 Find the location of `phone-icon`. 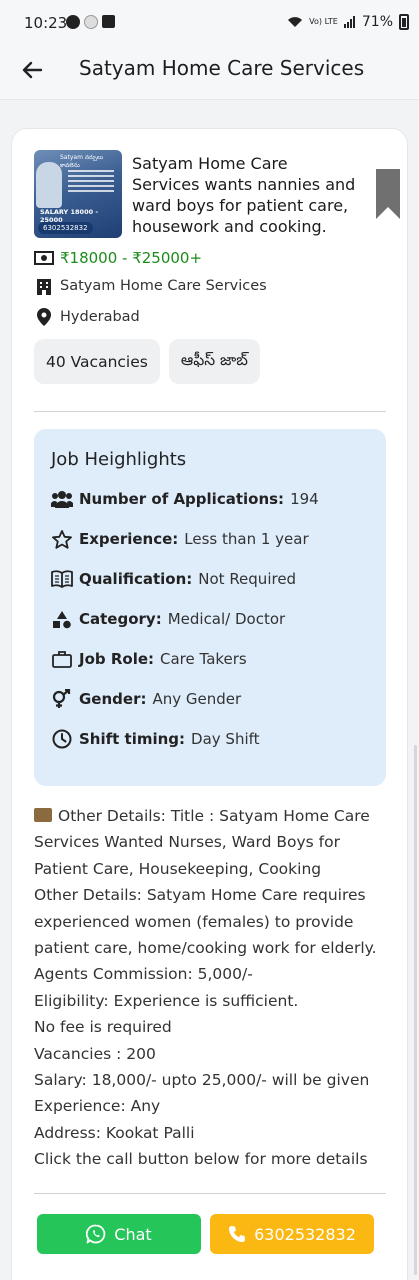

phone-icon is located at coordinates (237, 1234).